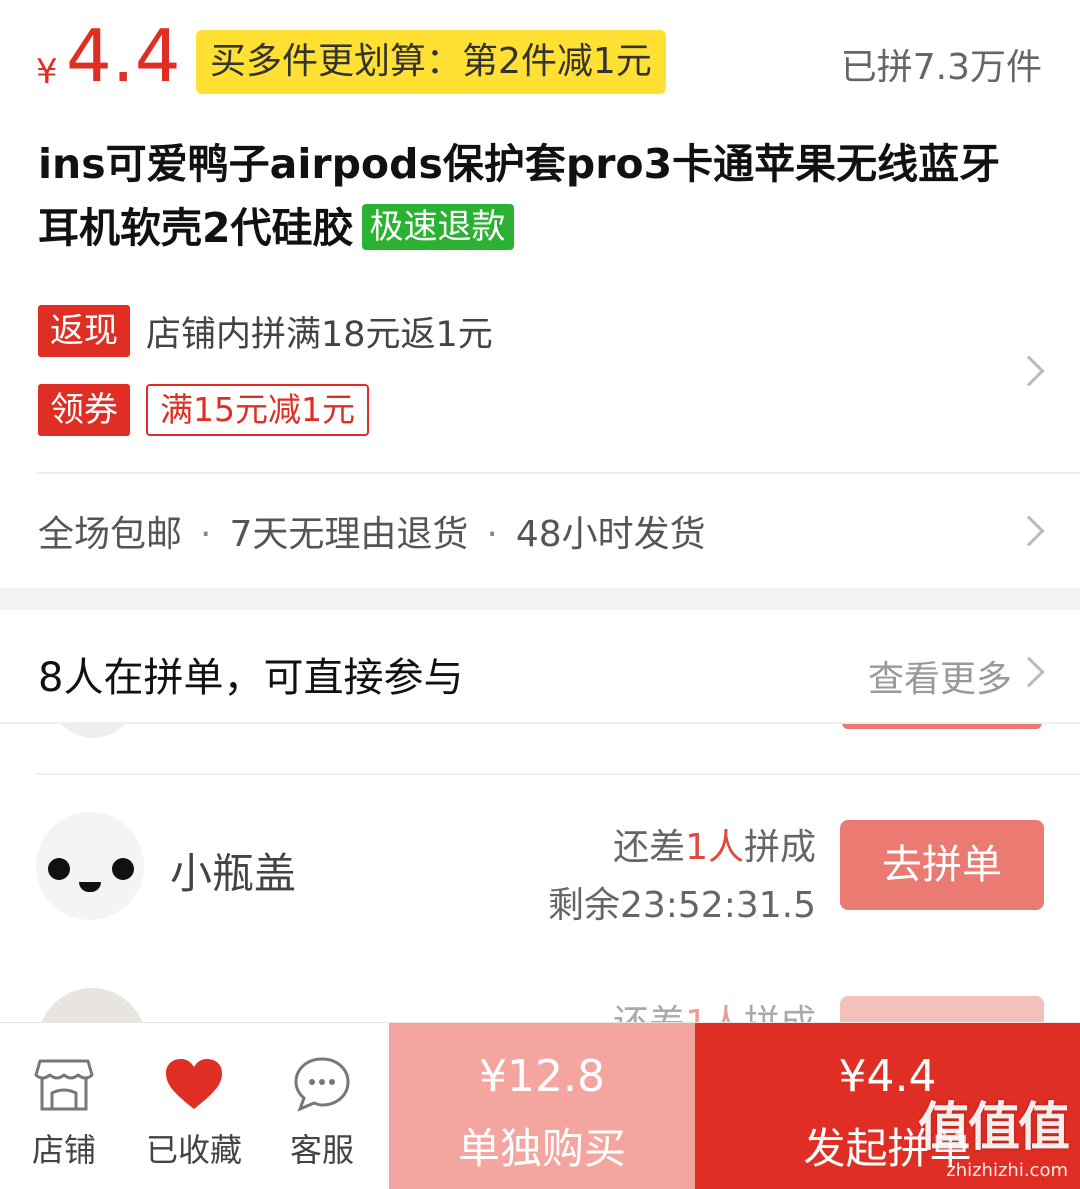  I want to click on group-remaining-time: 剩余23:52:31.5, so click(681, 905).